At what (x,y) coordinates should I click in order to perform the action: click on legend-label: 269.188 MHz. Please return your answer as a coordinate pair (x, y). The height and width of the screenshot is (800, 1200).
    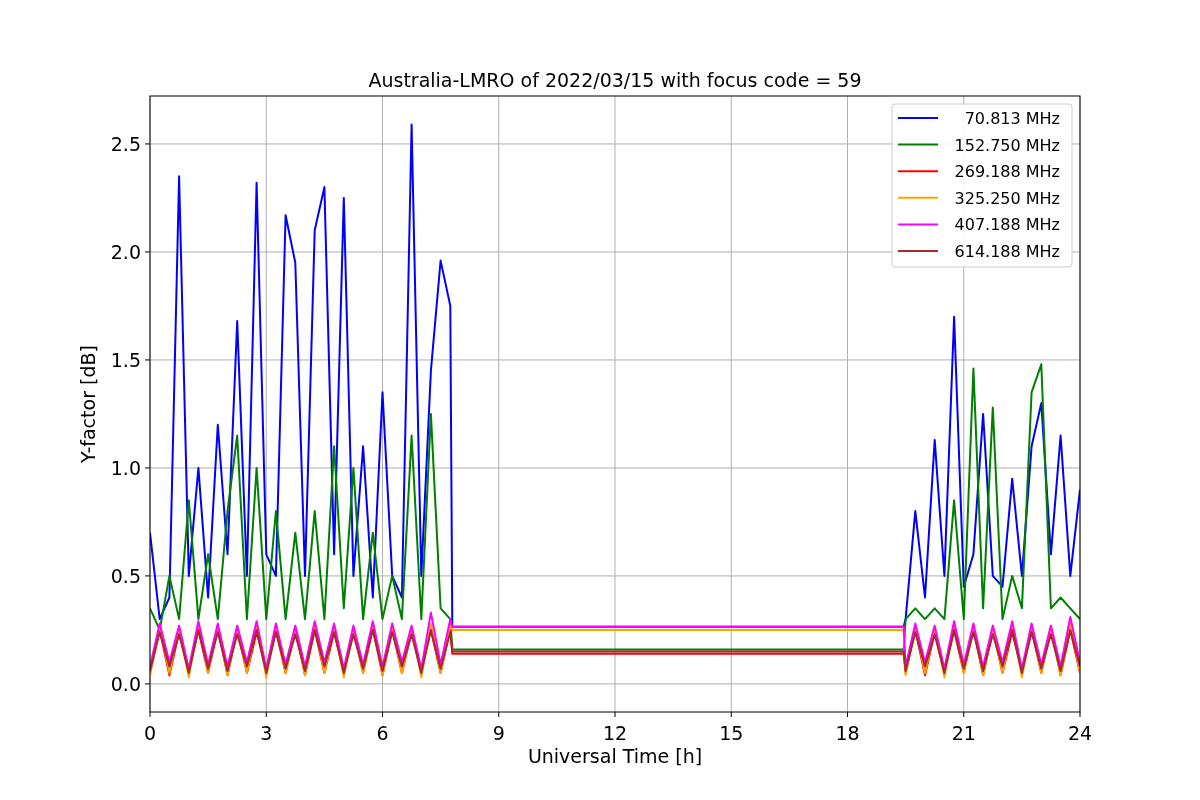
    Looking at the image, I should click on (1007, 172).